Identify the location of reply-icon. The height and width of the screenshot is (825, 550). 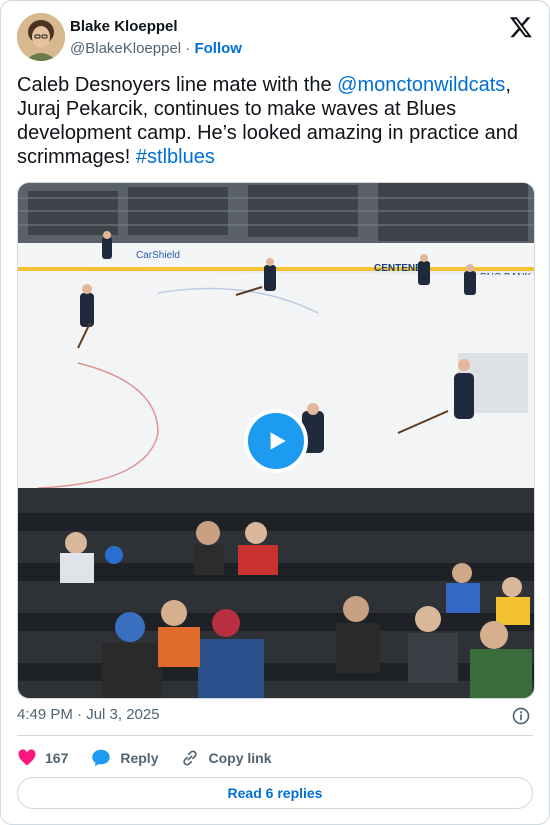
(101, 758).